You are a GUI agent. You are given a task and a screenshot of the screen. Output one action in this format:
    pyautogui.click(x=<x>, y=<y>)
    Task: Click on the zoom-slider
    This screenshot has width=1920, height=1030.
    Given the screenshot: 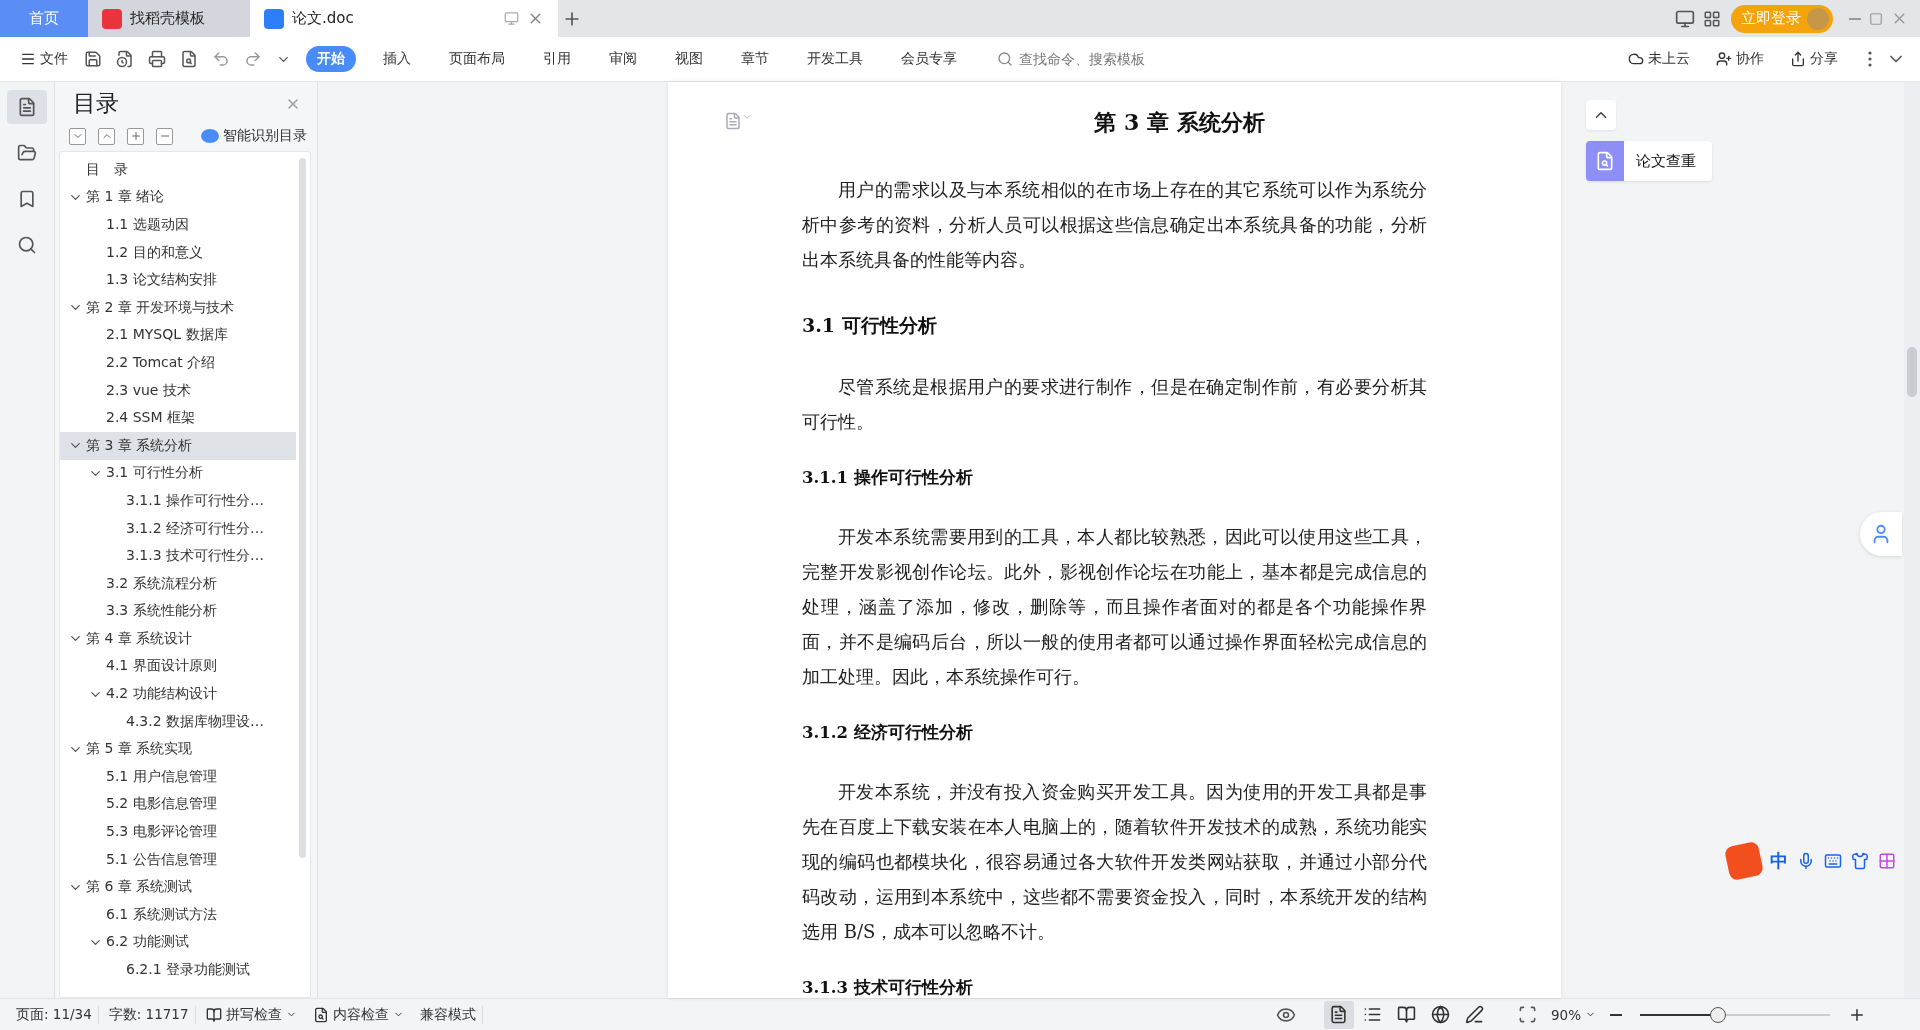 What is the action you would take?
    pyautogui.click(x=1735, y=1014)
    